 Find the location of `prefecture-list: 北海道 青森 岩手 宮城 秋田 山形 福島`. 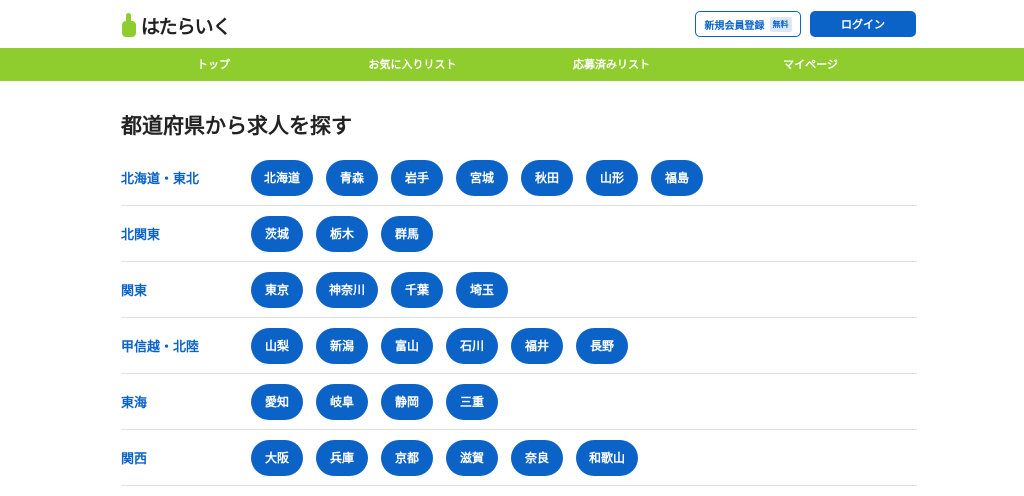

prefecture-list: 北海道 青森 岩手 宮城 秋田 山形 福島 is located at coordinates (477, 177).